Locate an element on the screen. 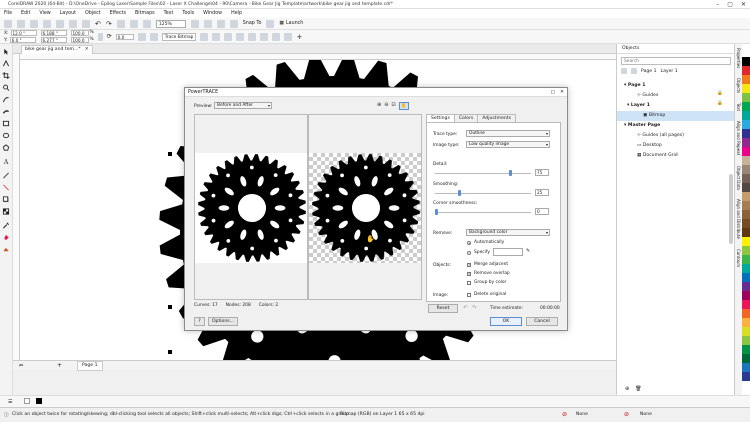 The image size is (750, 422). dialog-maximize-icon: ▢ is located at coordinates (552, 92).